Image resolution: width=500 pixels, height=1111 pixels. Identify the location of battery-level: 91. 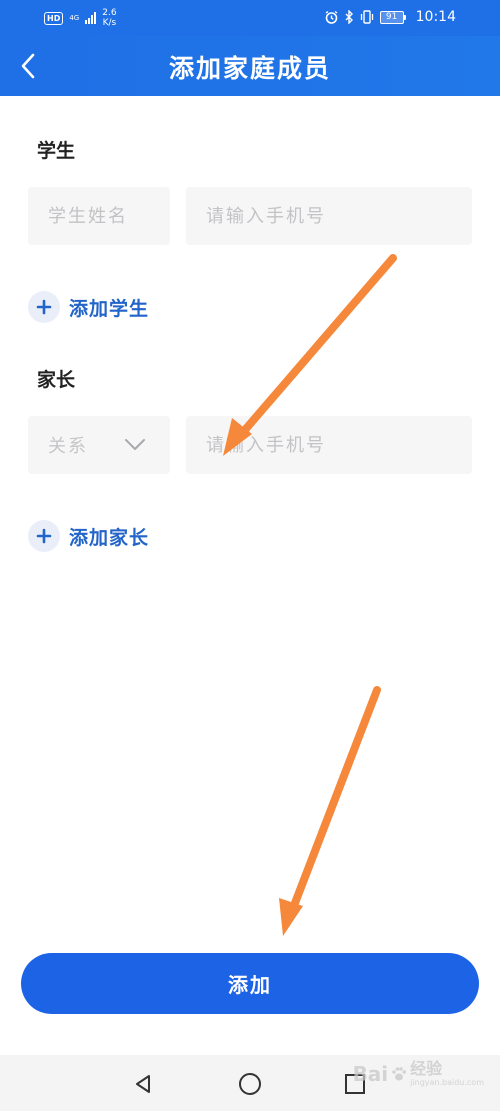
(391, 17).